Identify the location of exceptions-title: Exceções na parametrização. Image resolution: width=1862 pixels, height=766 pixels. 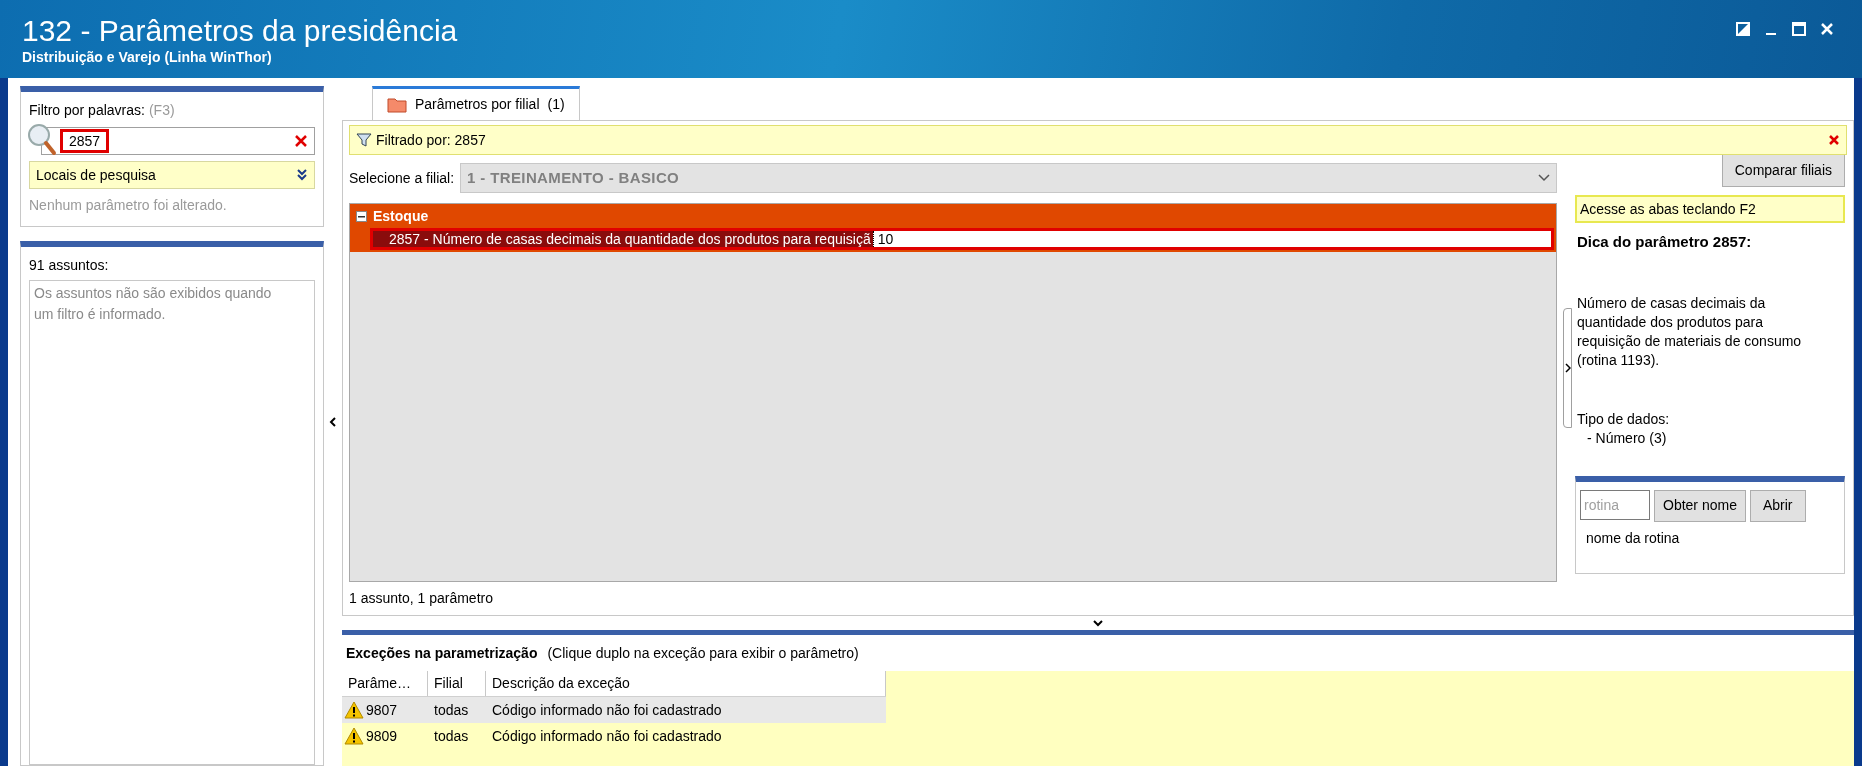
(442, 653).